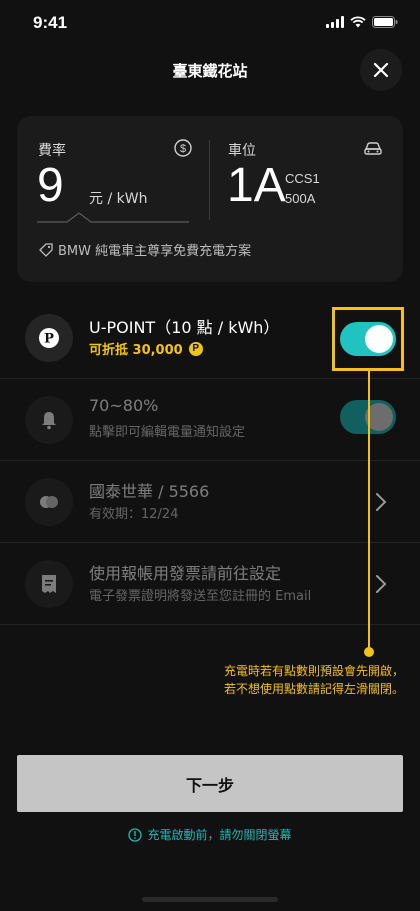 This screenshot has width=420, height=911. What do you see at coordinates (368, 339) in the screenshot?
I see `highlight-box` at bounding box center [368, 339].